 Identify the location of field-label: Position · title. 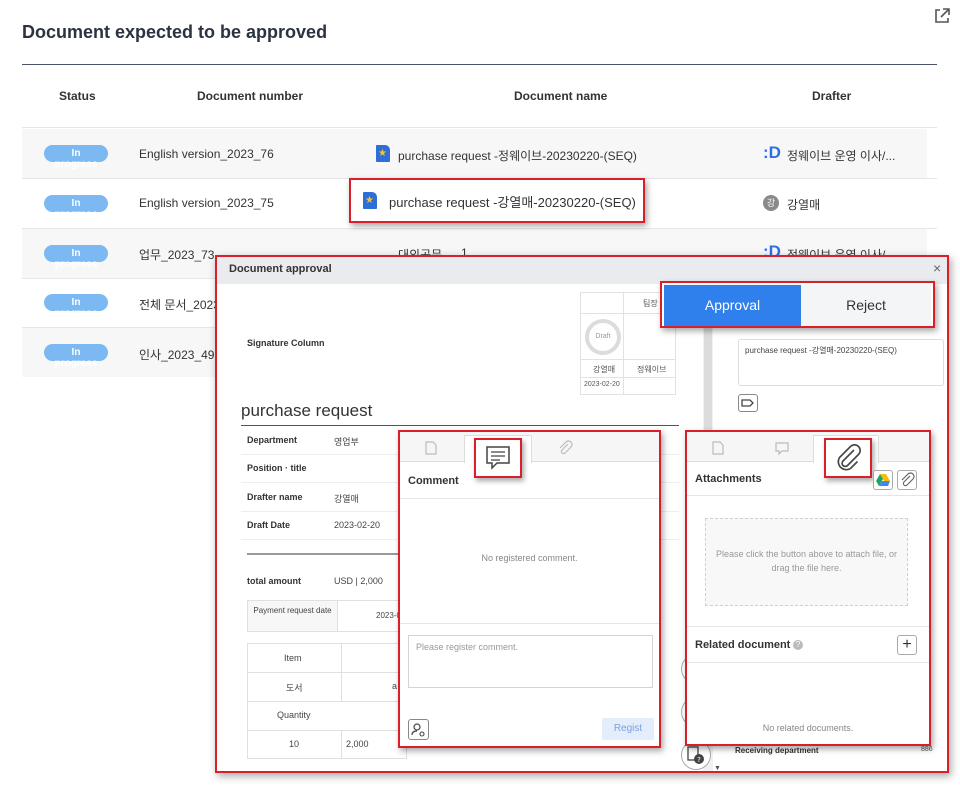
(277, 468).